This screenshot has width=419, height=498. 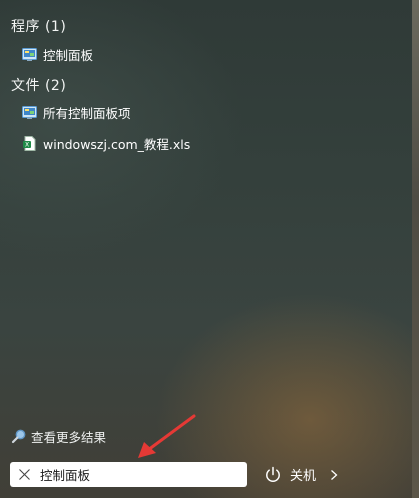 I want to click on shutdown-label: 关机, so click(x=303, y=476).